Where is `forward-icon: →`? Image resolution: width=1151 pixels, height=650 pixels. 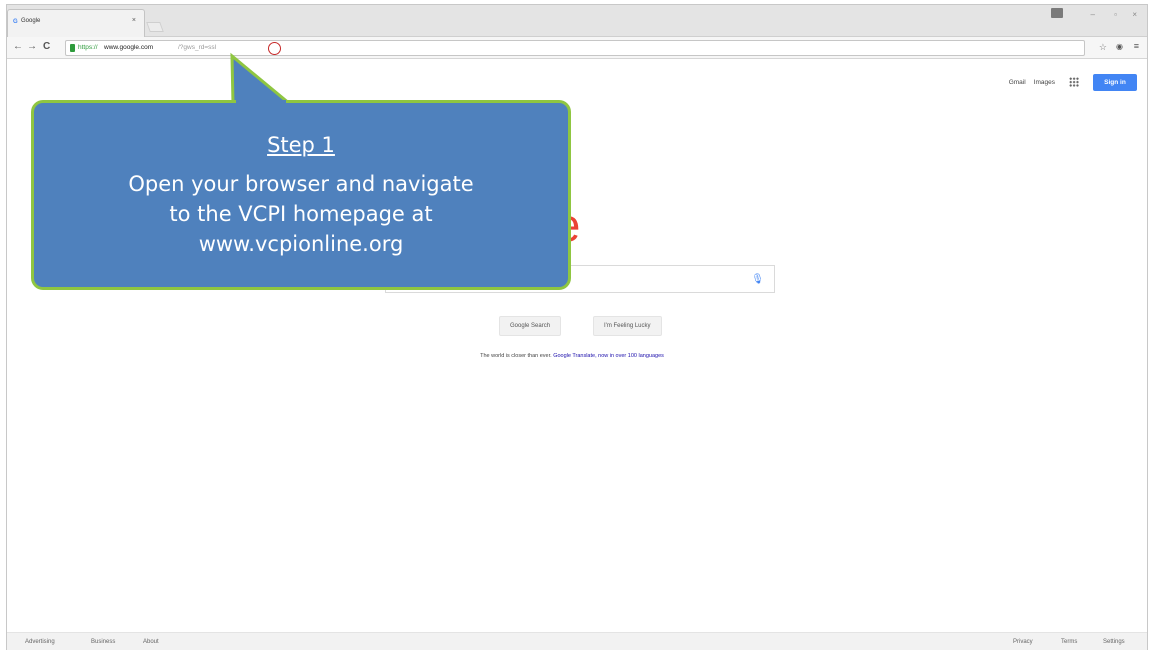 forward-icon: → is located at coordinates (32, 46).